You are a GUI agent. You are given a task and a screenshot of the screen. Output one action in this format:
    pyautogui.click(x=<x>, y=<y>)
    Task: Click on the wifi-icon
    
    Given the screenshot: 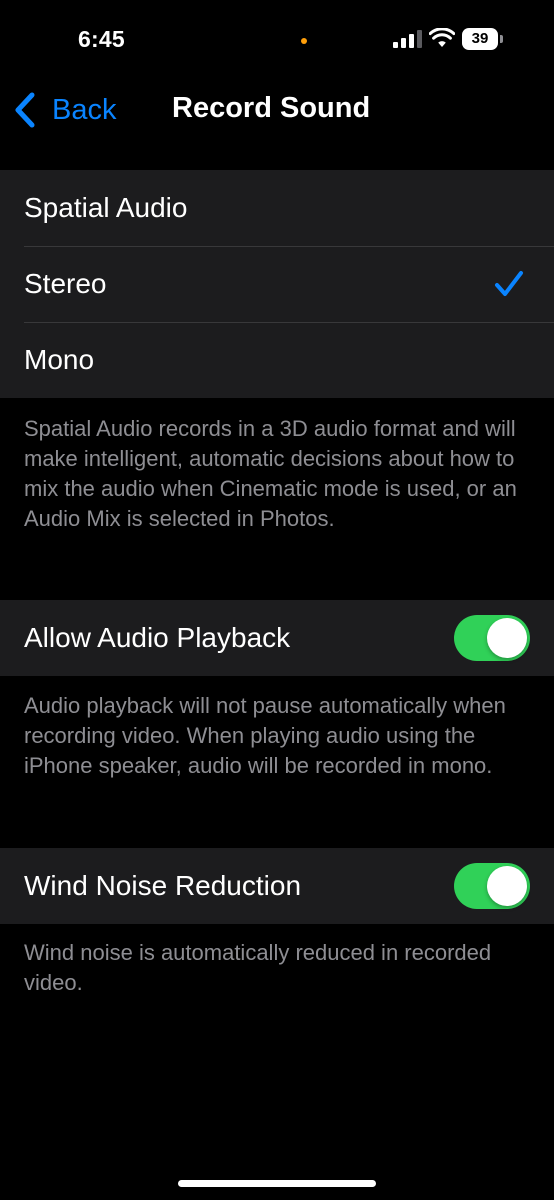 What is the action you would take?
    pyautogui.click(x=442, y=37)
    